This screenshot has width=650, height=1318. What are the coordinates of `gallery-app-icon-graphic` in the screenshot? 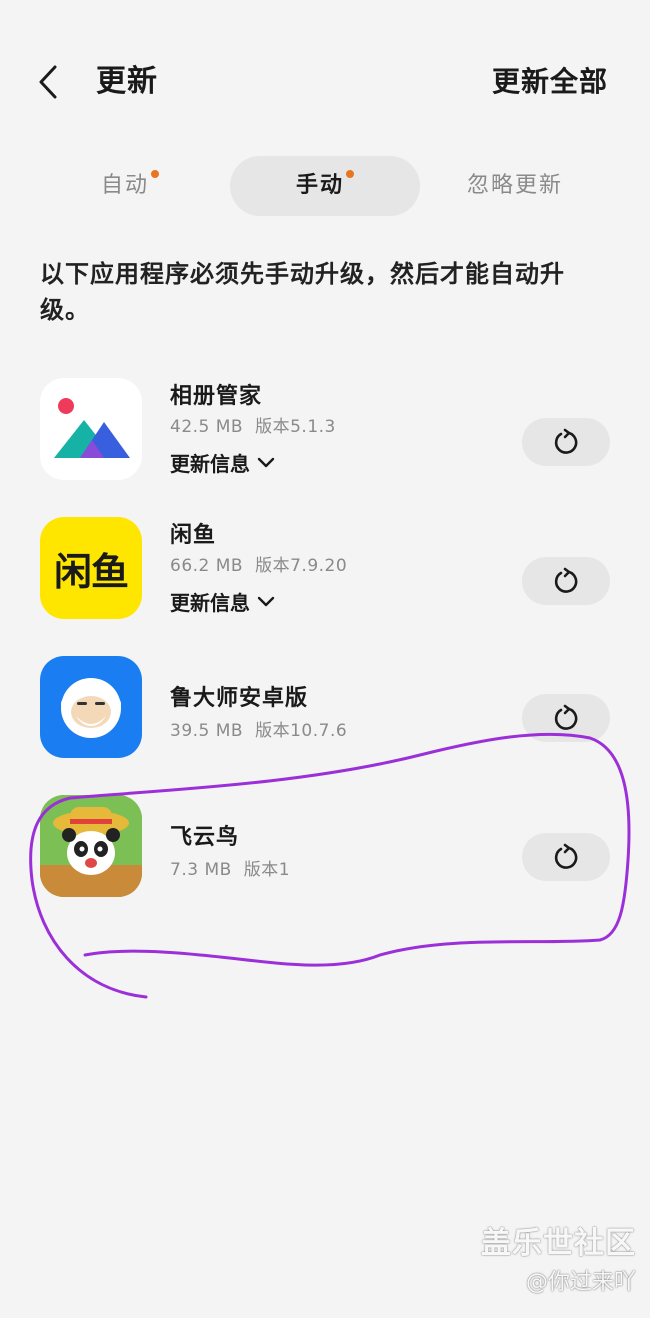 It's located at (92, 428).